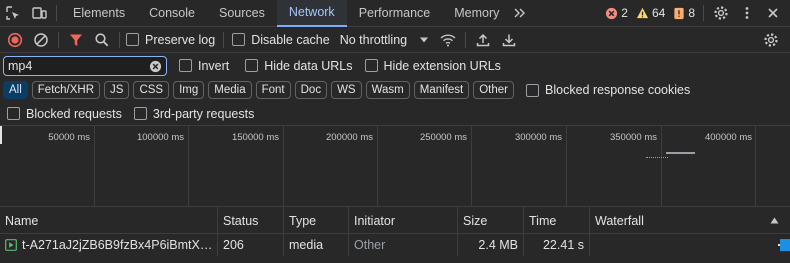 The width and height of the screenshot is (790, 263). Describe the element at coordinates (373, 39) in the screenshot. I see `throttling-value: No throttling` at that location.